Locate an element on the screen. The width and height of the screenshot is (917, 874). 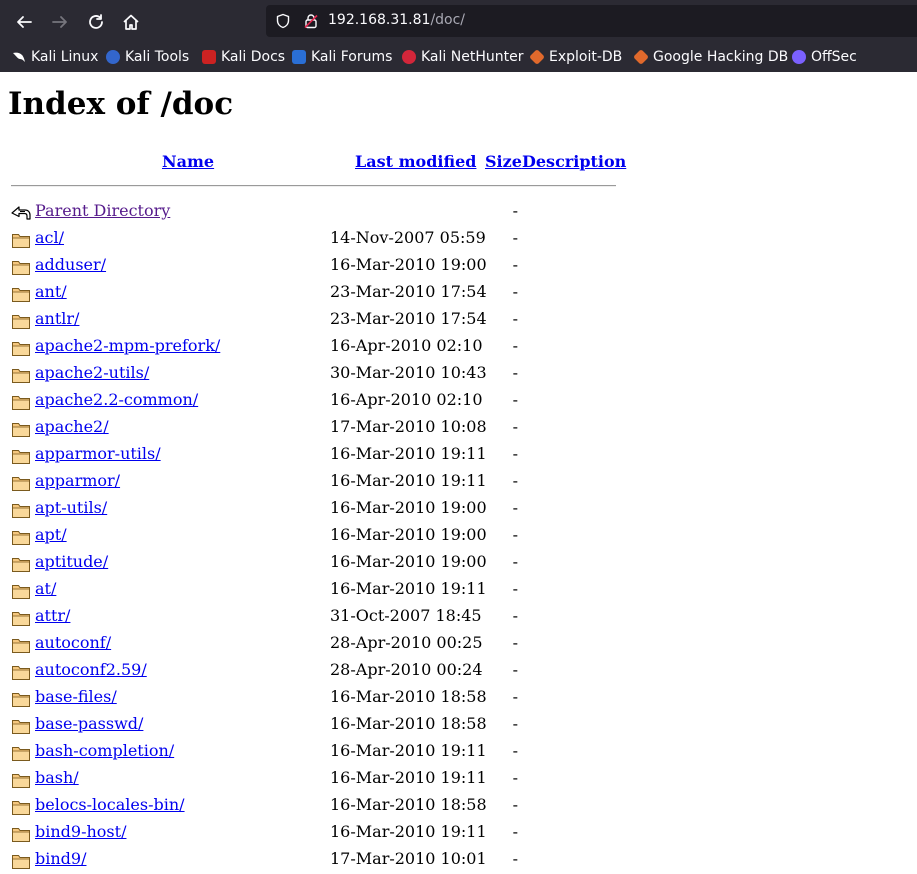
directory-link: acl/ is located at coordinates (49, 237).